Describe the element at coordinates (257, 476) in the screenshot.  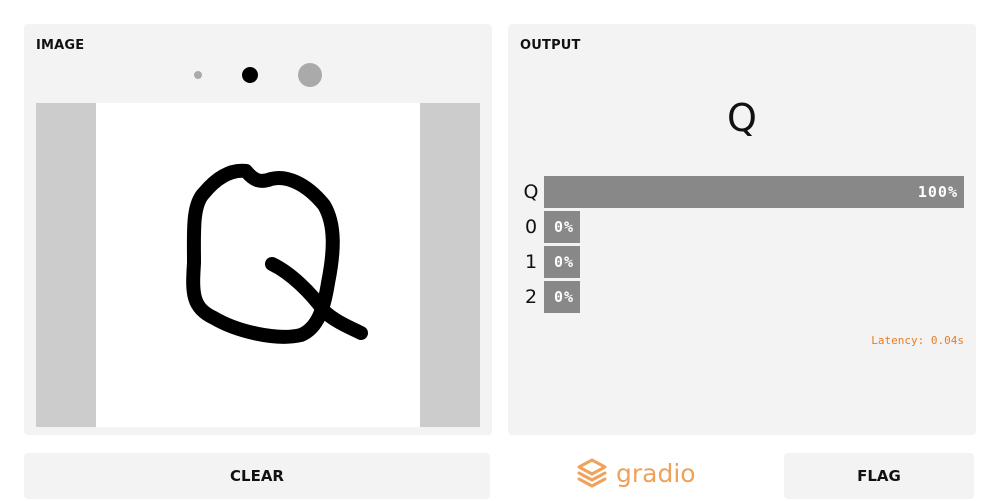
I see `clear-button: CLEAR` at that location.